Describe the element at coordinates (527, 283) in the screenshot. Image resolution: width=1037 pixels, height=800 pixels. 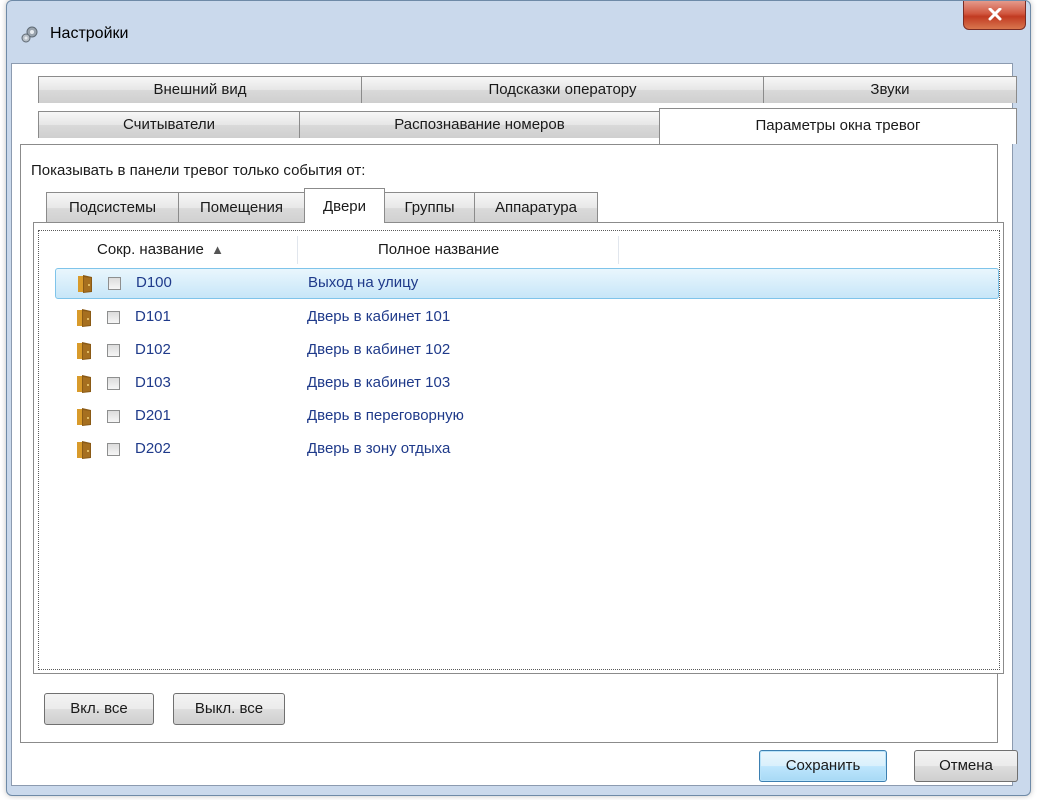
I see `list-item: D100 Выход на улицу` at that location.